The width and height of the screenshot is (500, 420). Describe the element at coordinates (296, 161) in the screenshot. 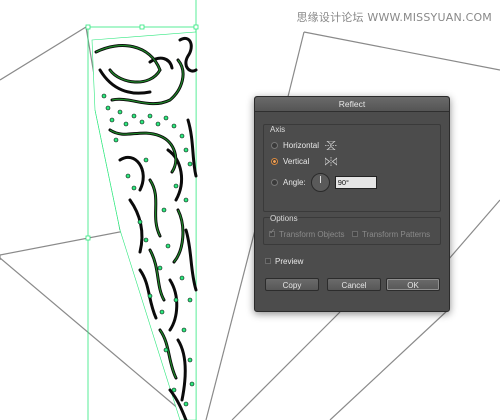

I see `vertical-label: Vertical` at that location.